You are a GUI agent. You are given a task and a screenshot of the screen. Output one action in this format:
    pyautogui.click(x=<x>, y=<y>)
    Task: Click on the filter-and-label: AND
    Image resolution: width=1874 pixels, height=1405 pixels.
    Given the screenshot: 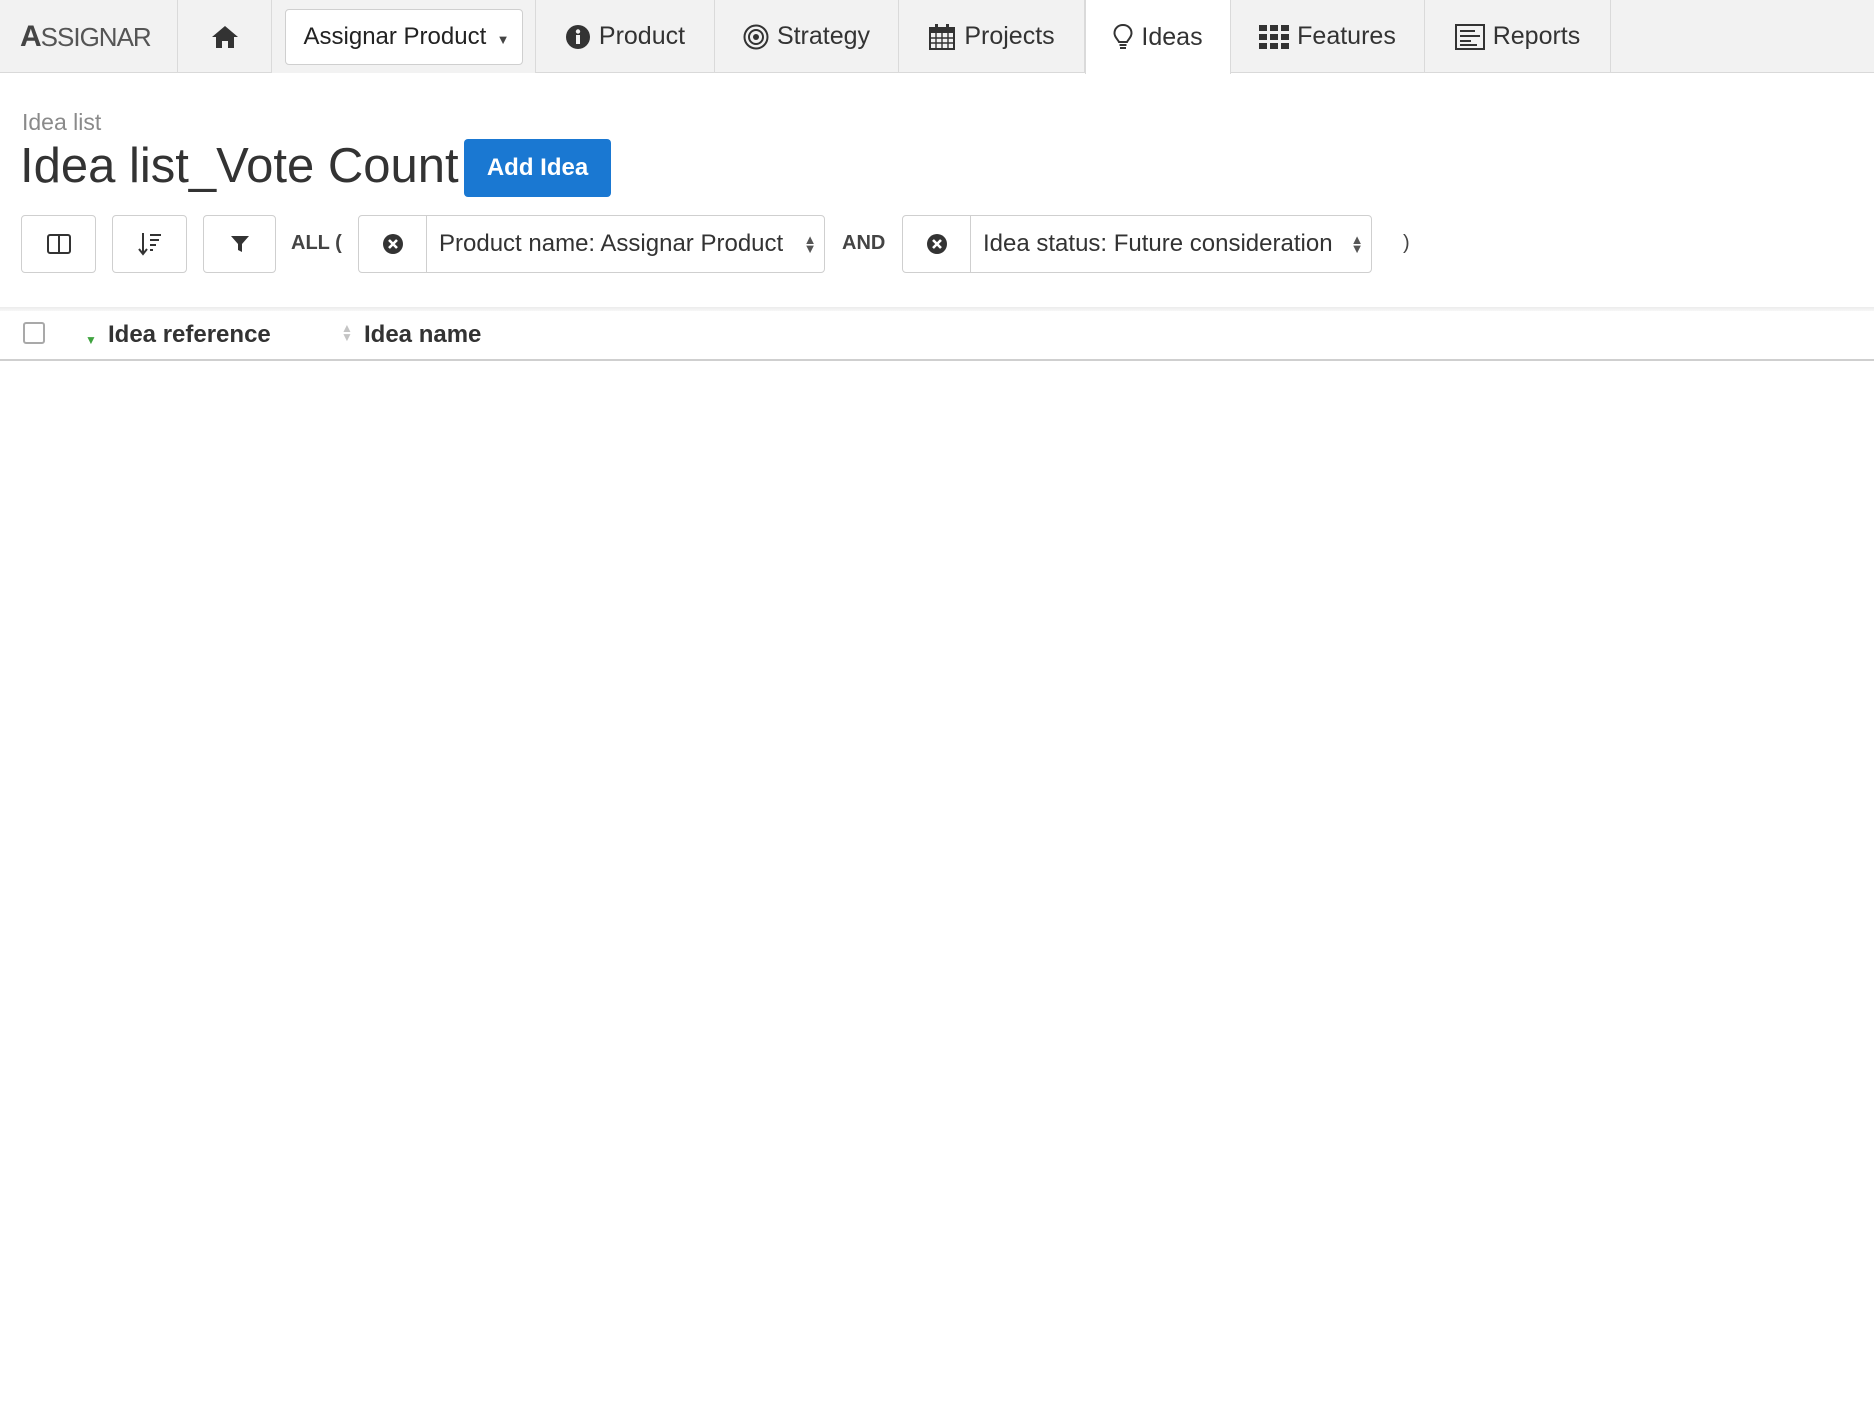 What is the action you would take?
    pyautogui.click(x=864, y=243)
    